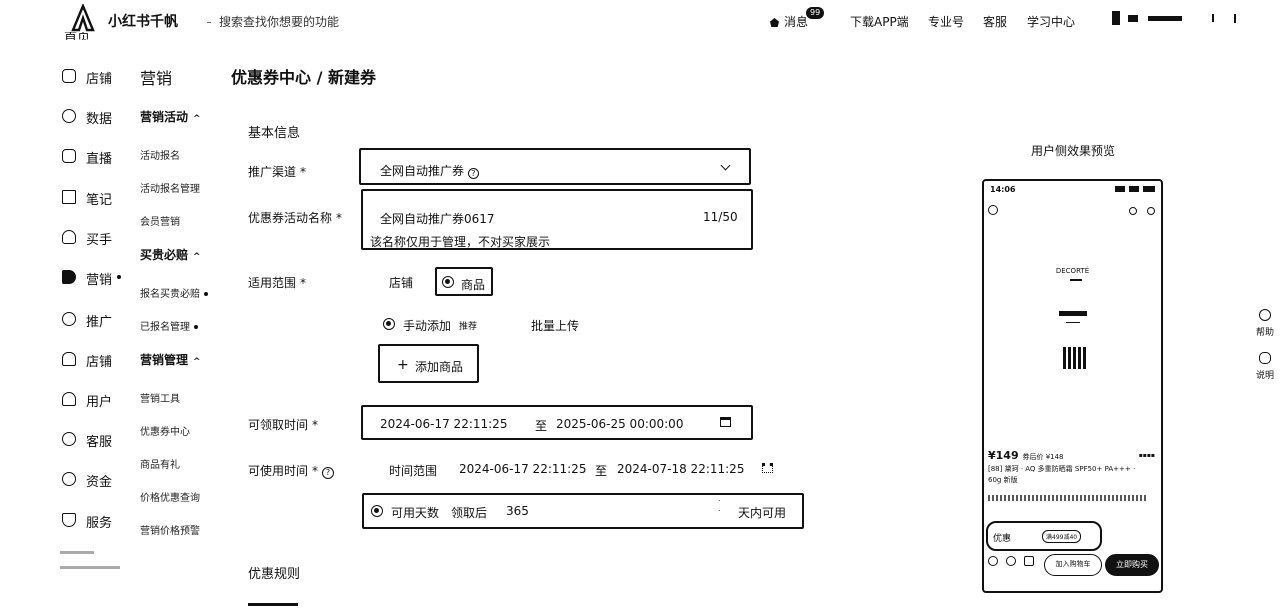 This screenshot has height=608, width=1280. Describe the element at coordinates (156, 78) in the screenshot. I see `subnav-title: 营销` at that location.